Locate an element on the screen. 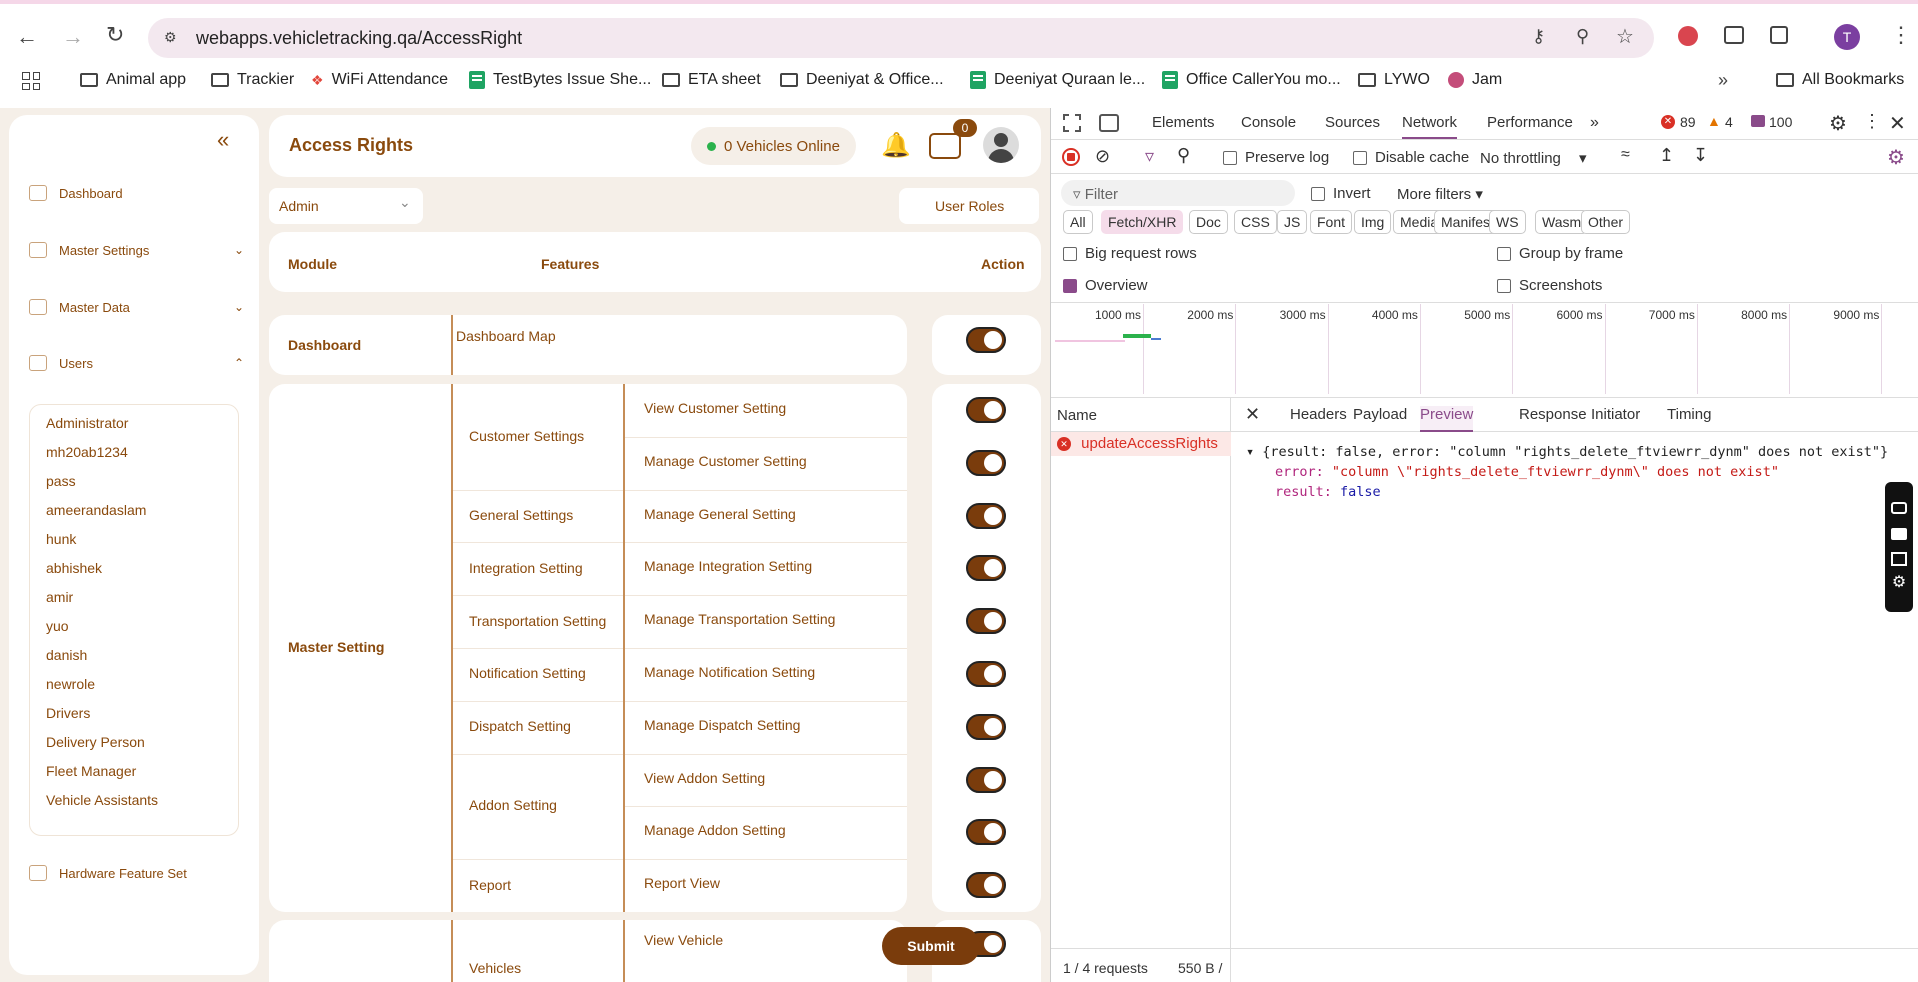 The height and width of the screenshot is (982, 1918). messages-icon is located at coordinates (945, 146).